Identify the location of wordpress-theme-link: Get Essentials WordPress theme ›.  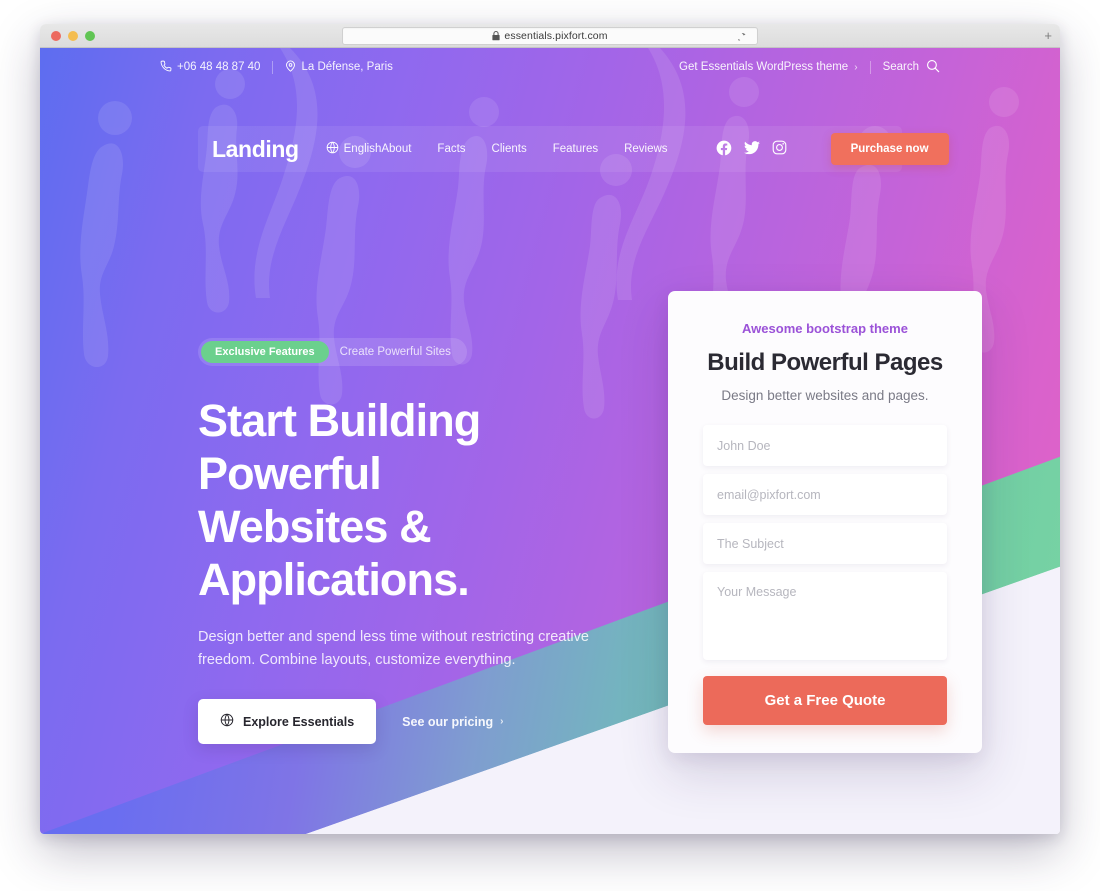
(768, 67).